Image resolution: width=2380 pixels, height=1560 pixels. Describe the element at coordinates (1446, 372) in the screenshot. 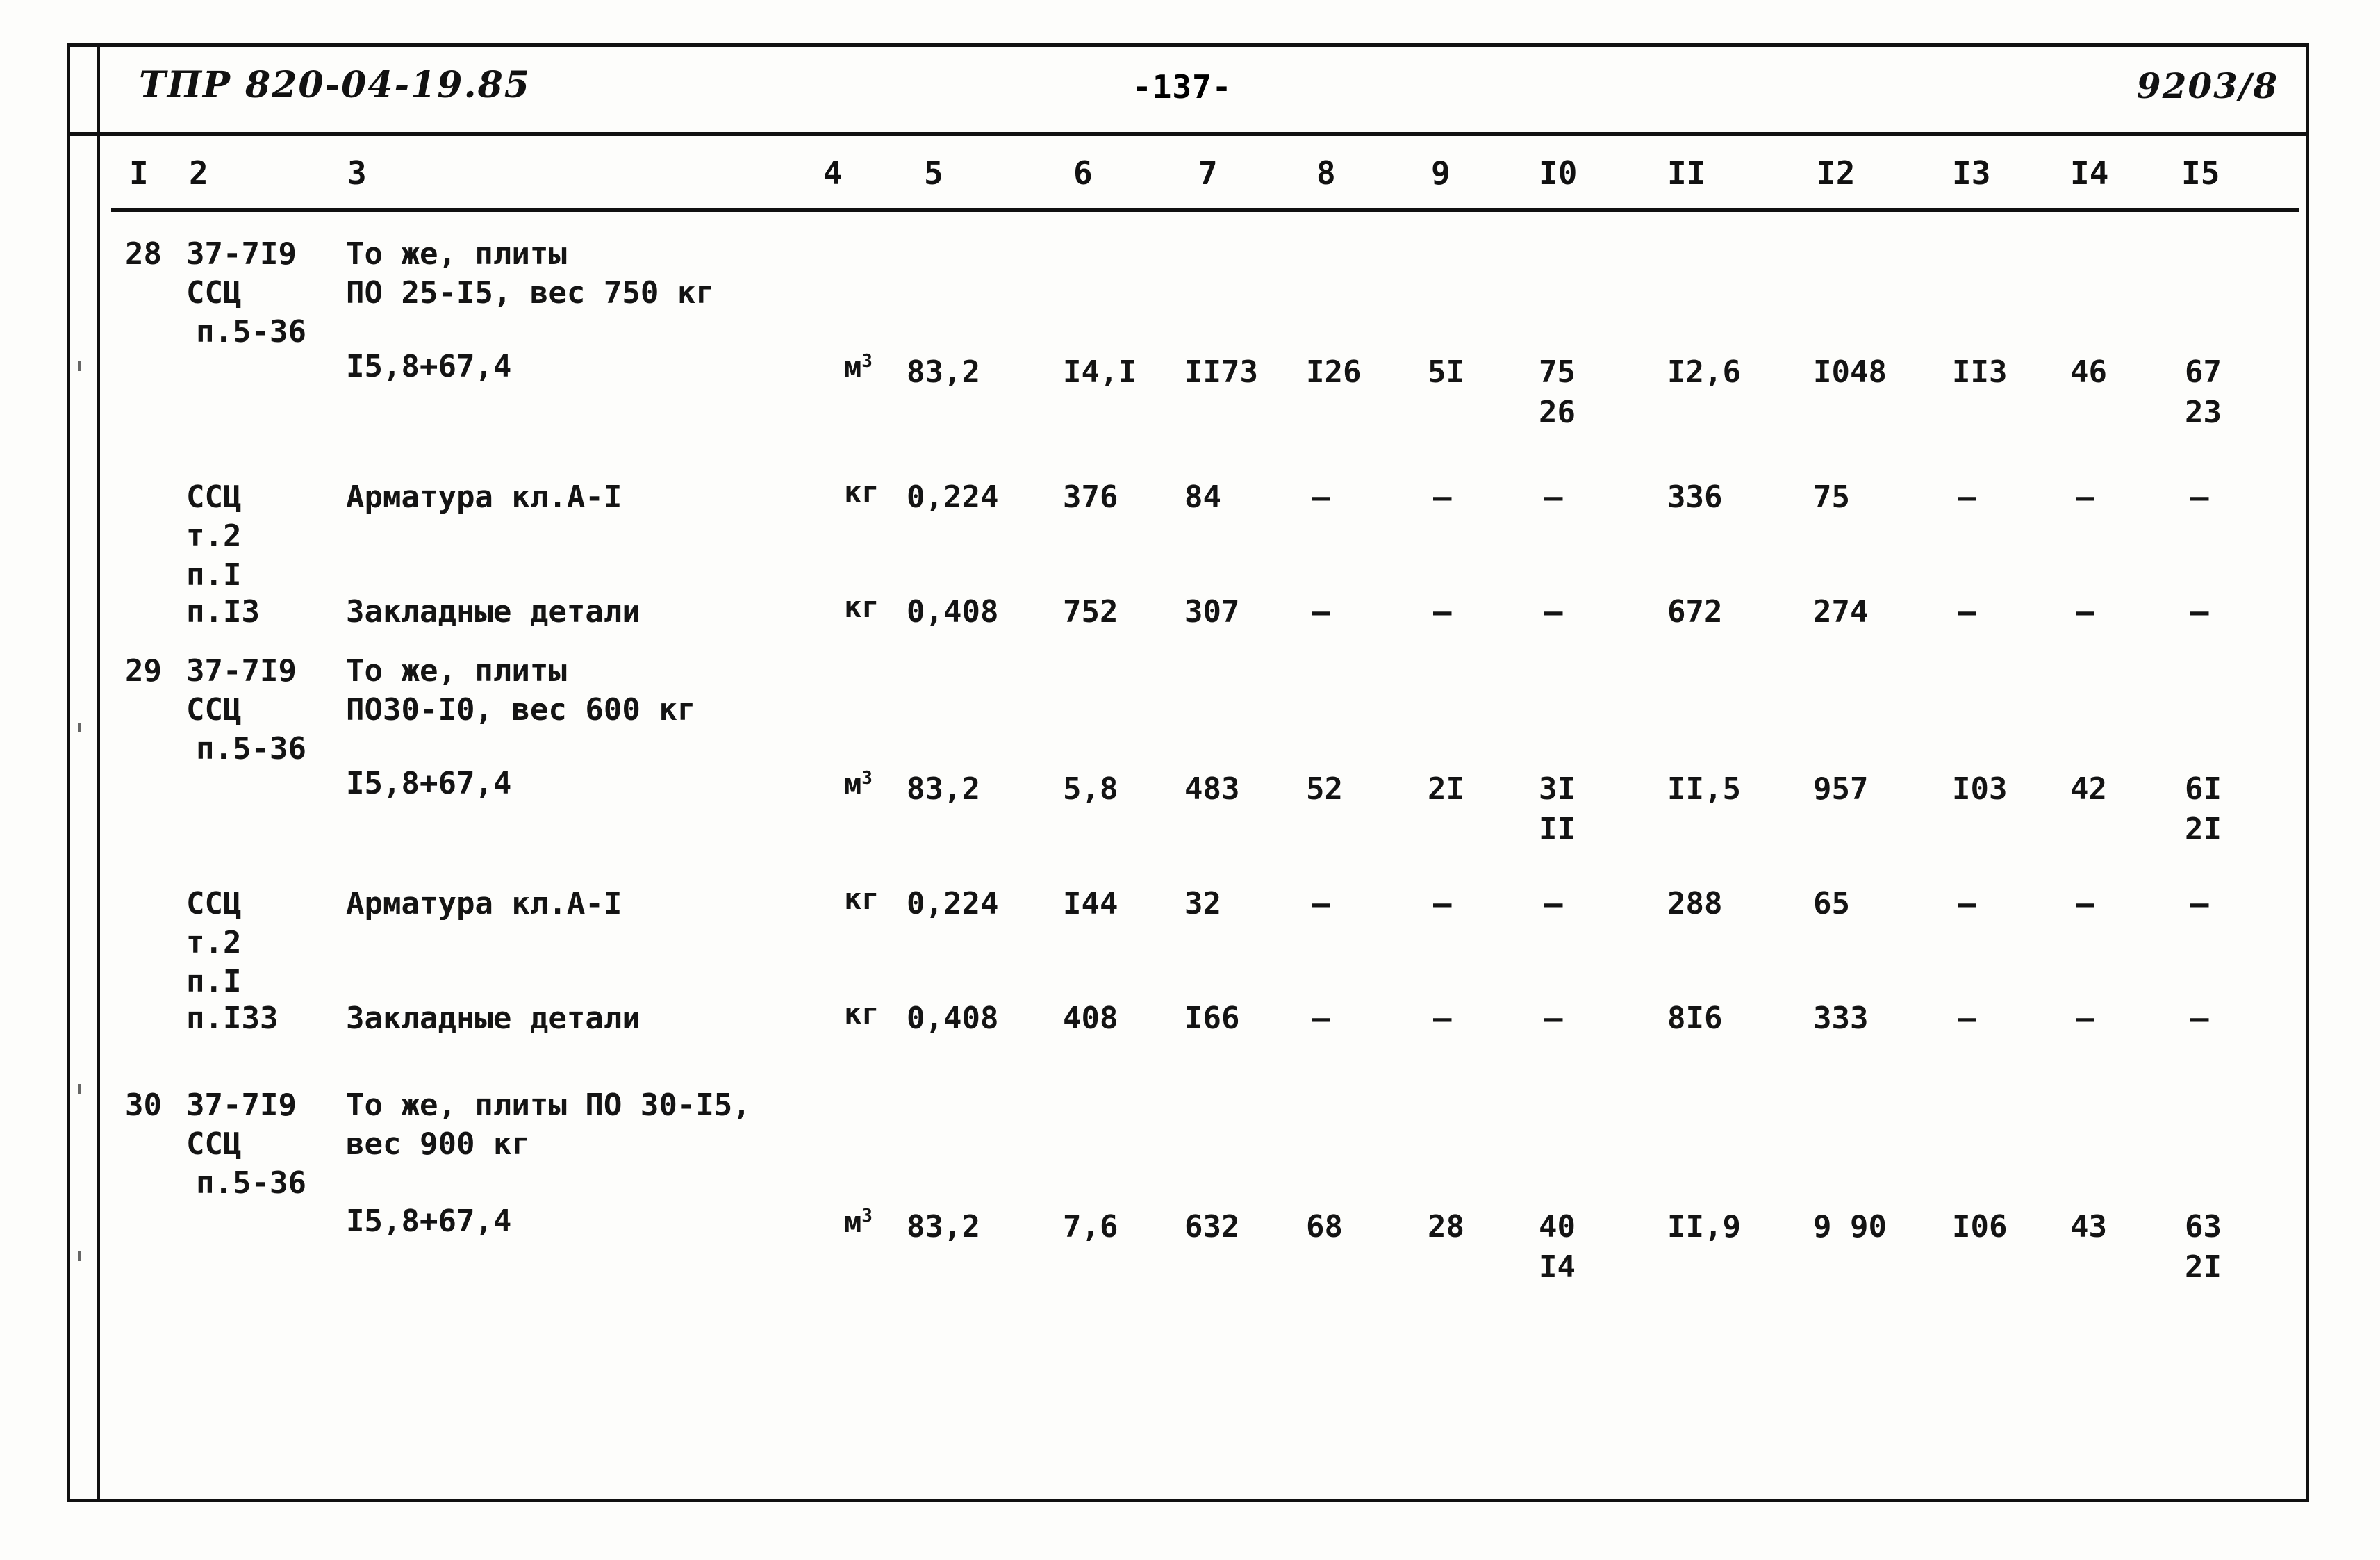

I see `value-row-28-c9: 5I` at that location.